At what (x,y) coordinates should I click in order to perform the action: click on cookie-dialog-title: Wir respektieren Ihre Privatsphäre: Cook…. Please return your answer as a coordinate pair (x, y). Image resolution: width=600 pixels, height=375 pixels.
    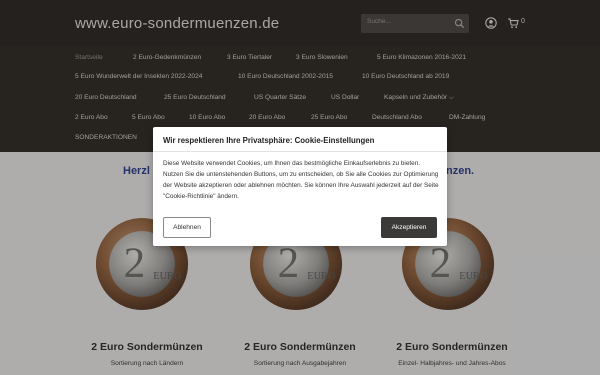
    Looking at the image, I should click on (269, 140).